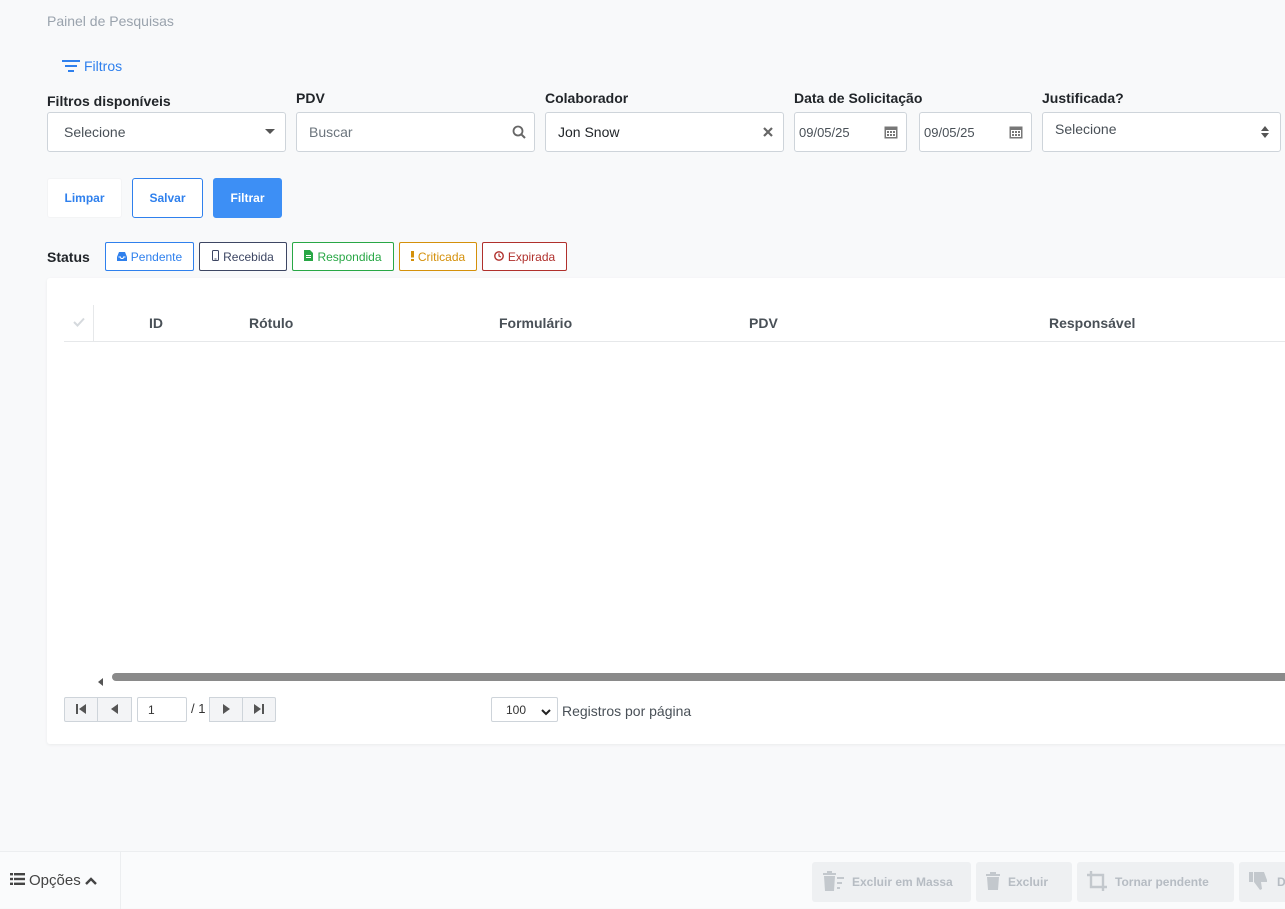 The image size is (1285, 909). What do you see at coordinates (400, 132) in the screenshot?
I see `pdv-search-input` at bounding box center [400, 132].